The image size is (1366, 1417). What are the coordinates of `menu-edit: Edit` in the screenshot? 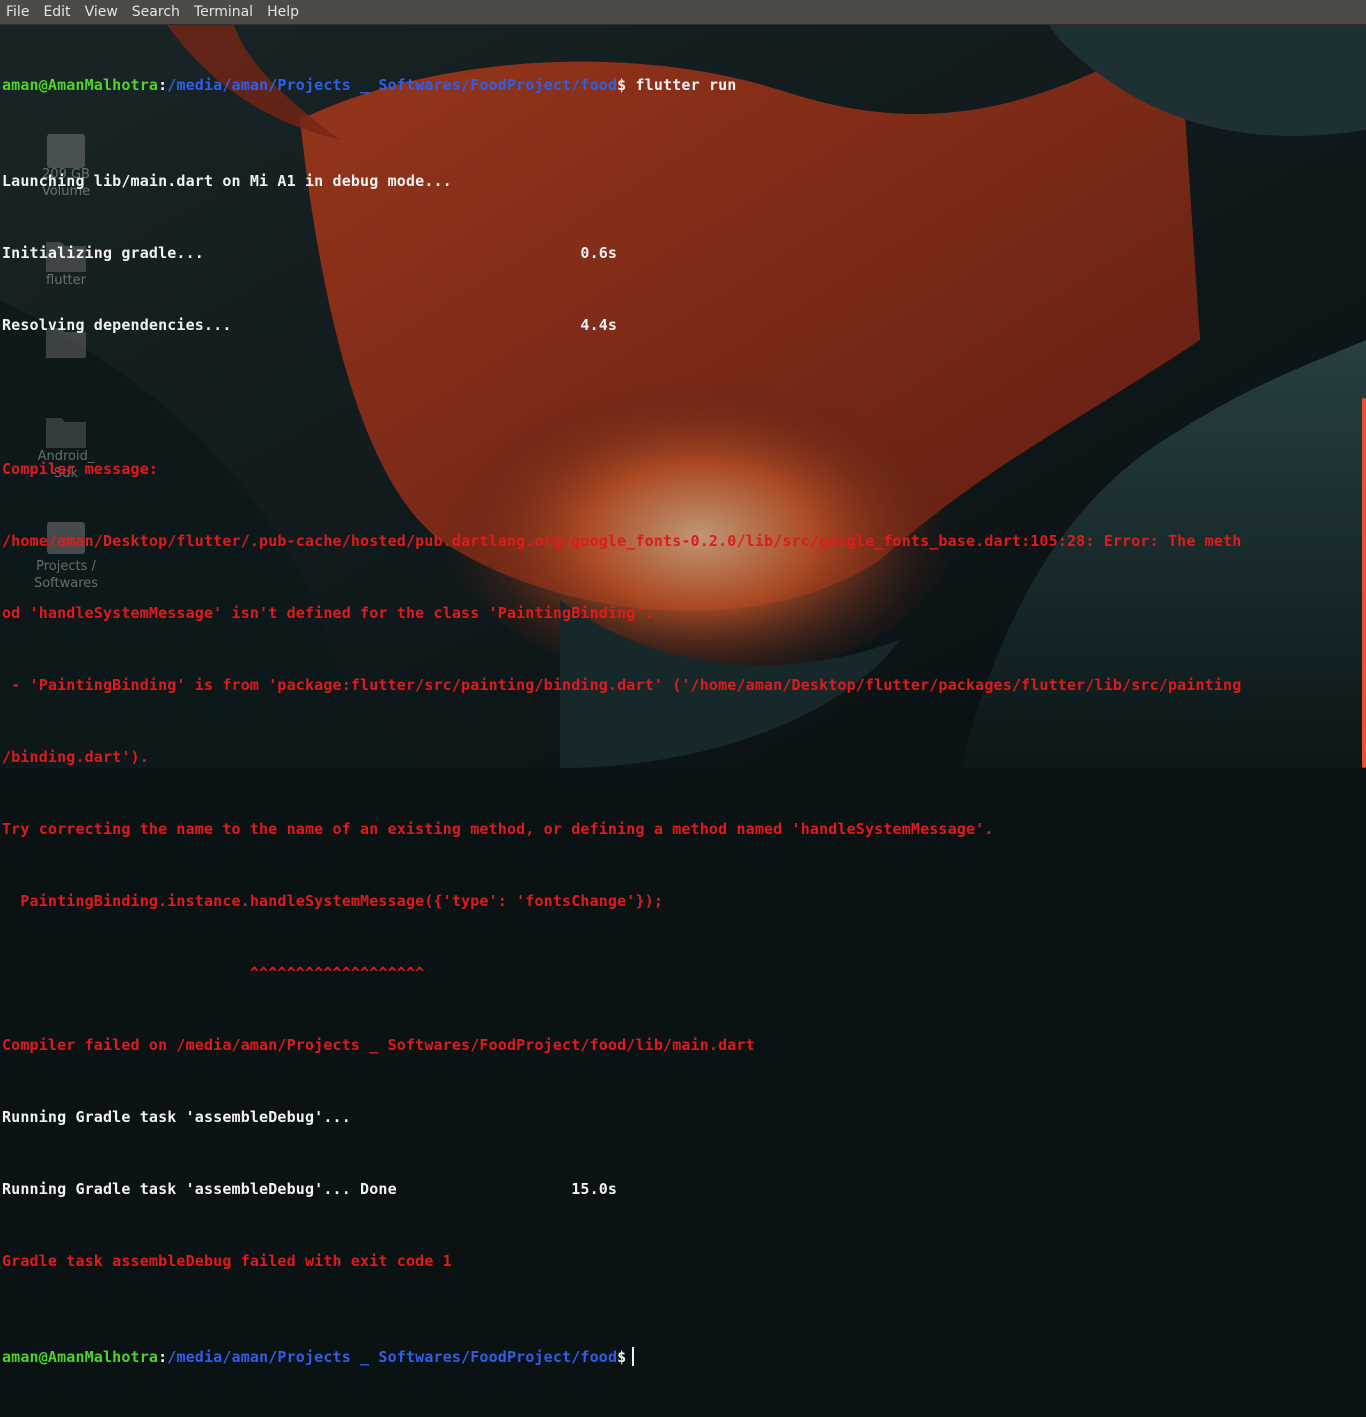 It's located at (56, 12).